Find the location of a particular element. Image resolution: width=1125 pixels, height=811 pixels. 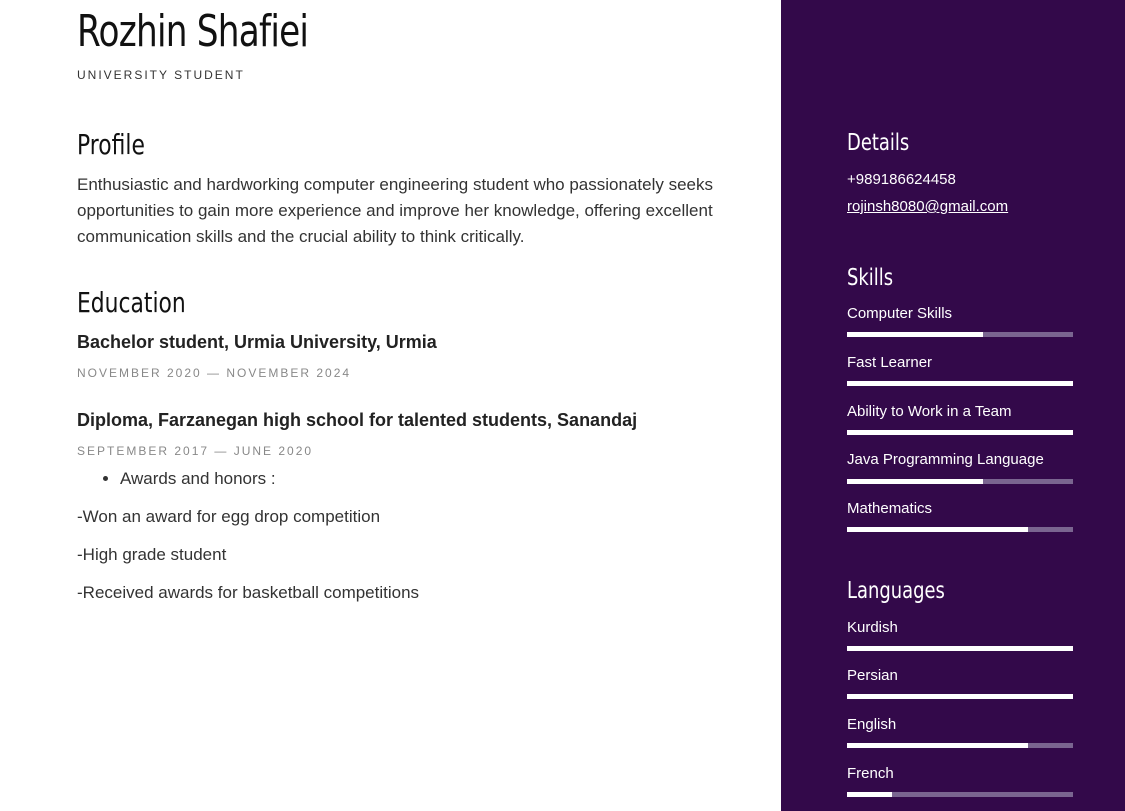

languages-heading: Languages is located at coordinates (896, 591).